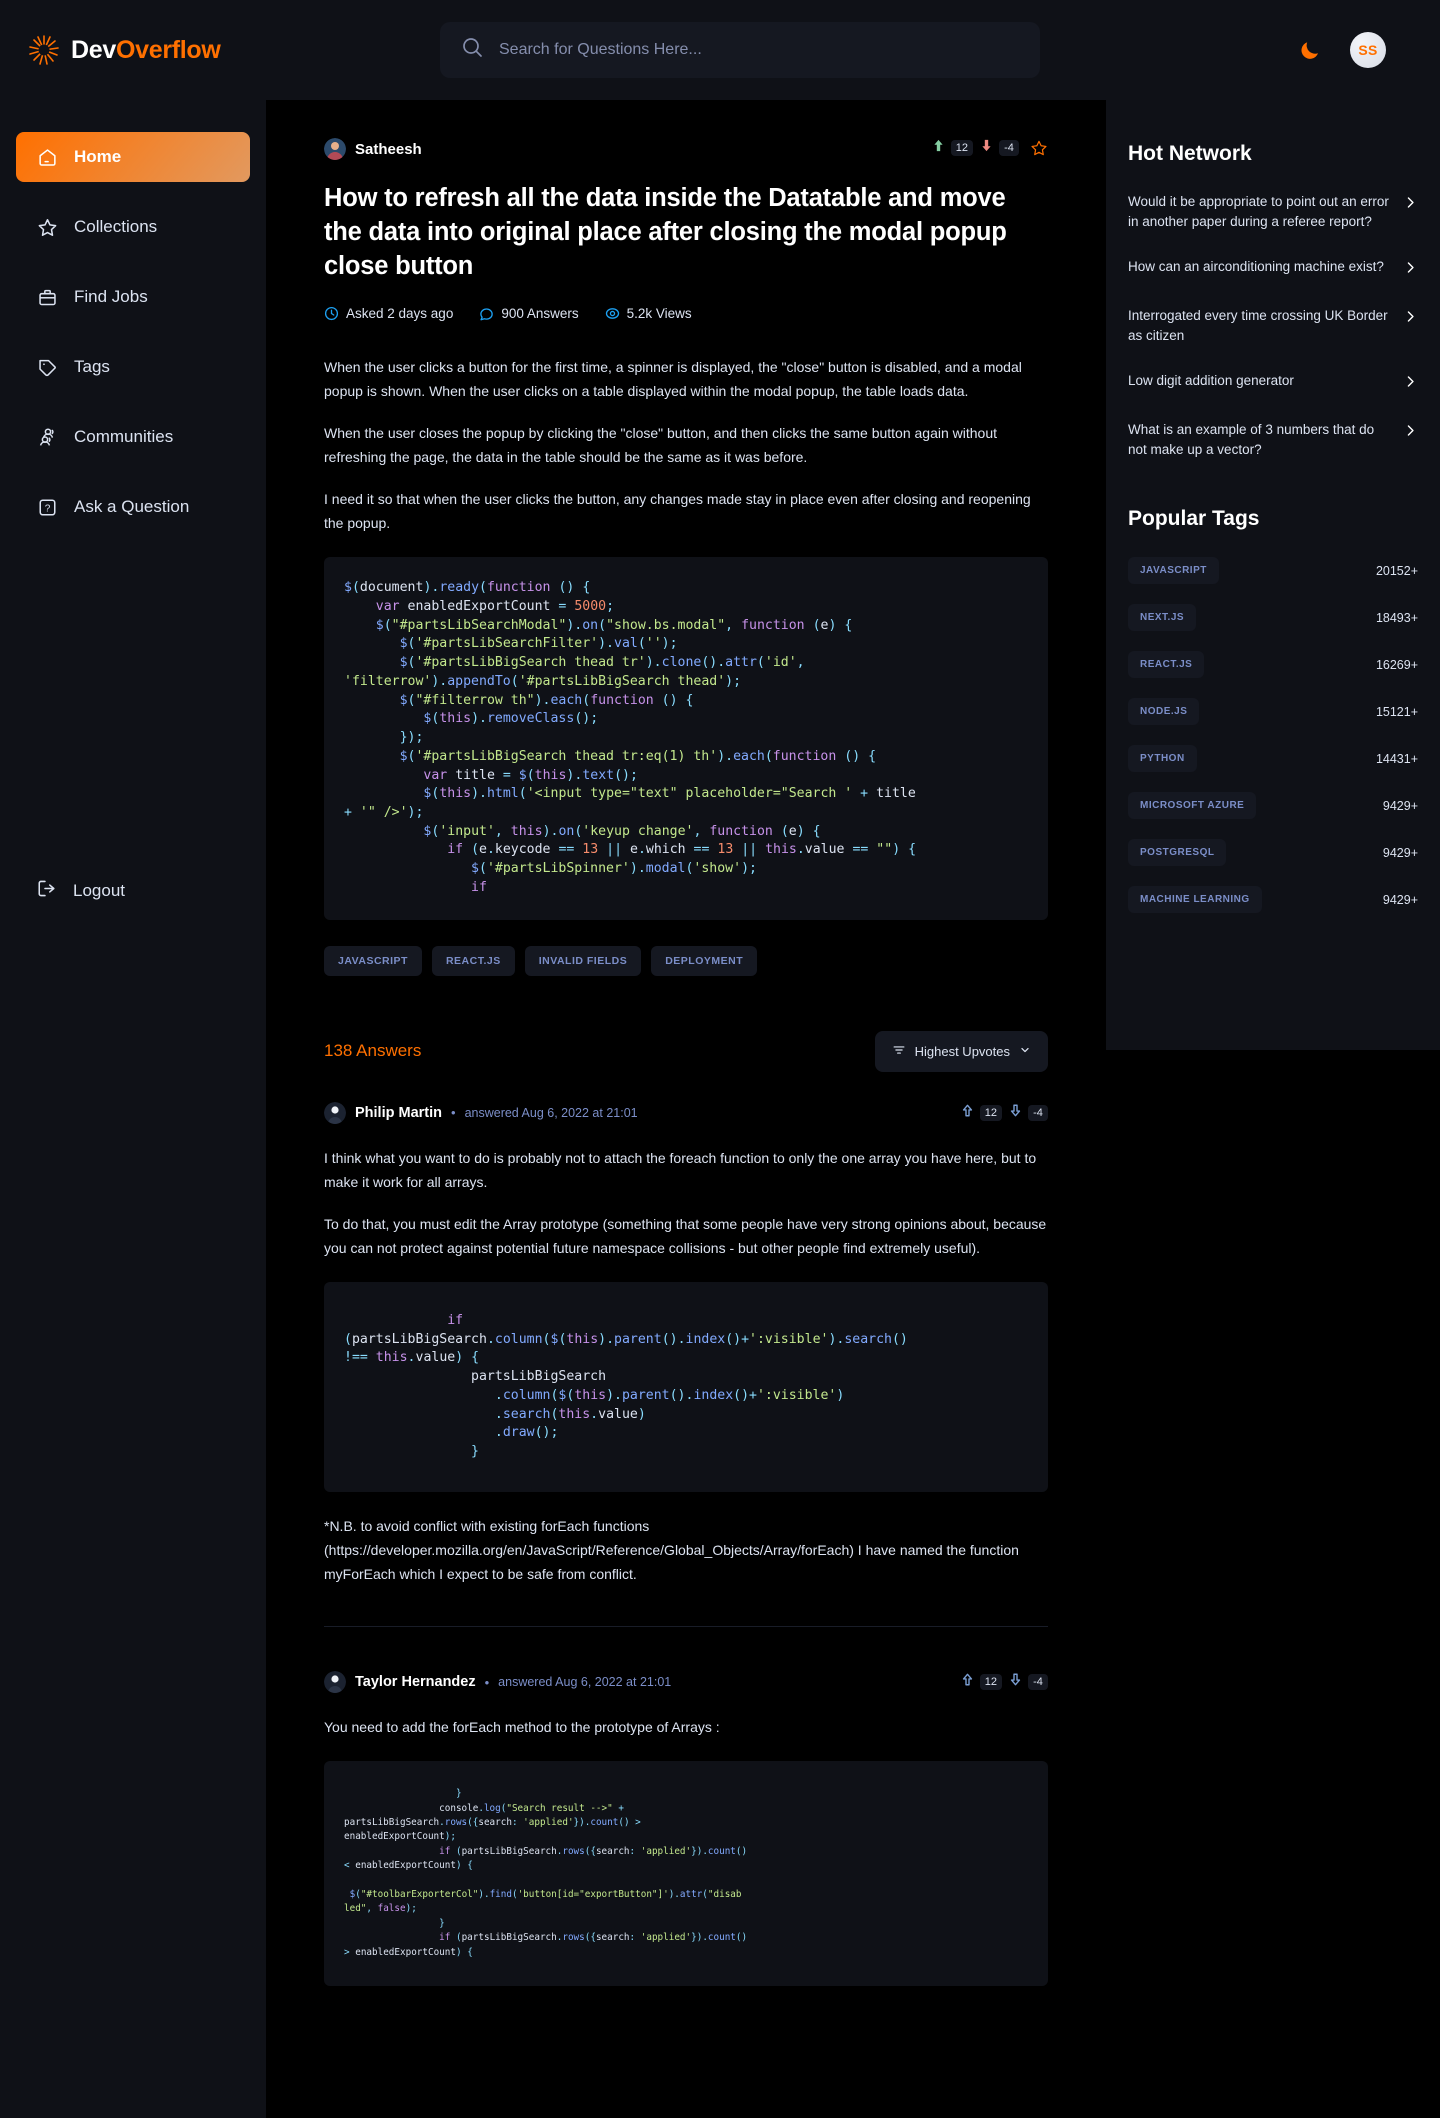  Describe the element at coordinates (133, 891) in the screenshot. I see `logout-button: Logout` at that location.